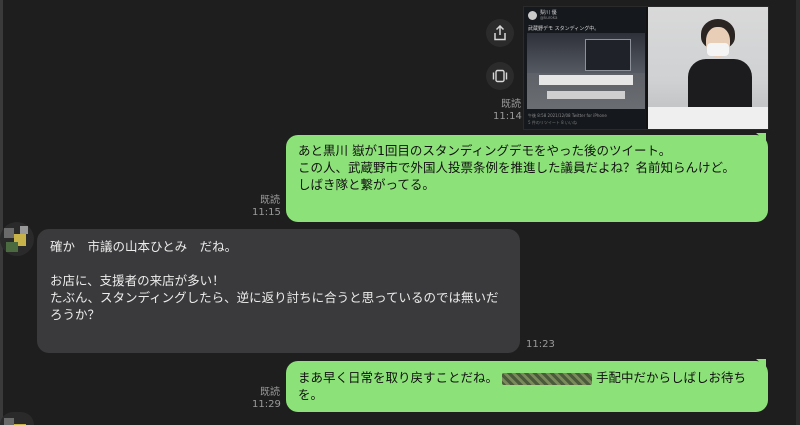 This screenshot has height=425, width=800. Describe the element at coordinates (511, 104) in the screenshot. I see `image-read-receipt: 既読` at that location.